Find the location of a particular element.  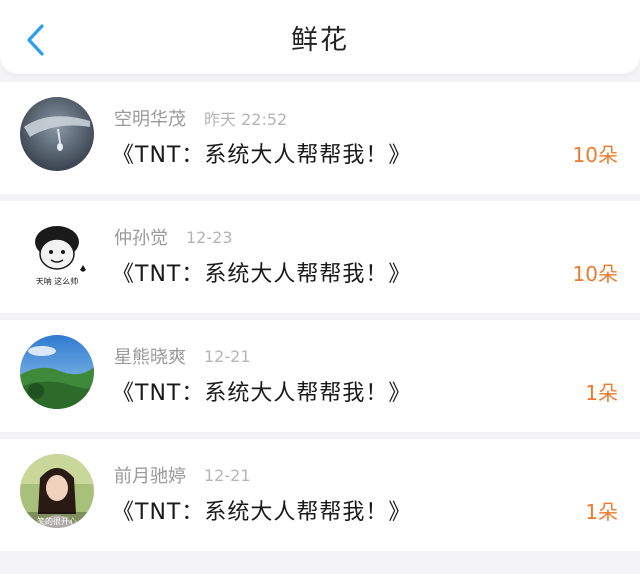

top-bar: 鲜花 is located at coordinates (320, 37).